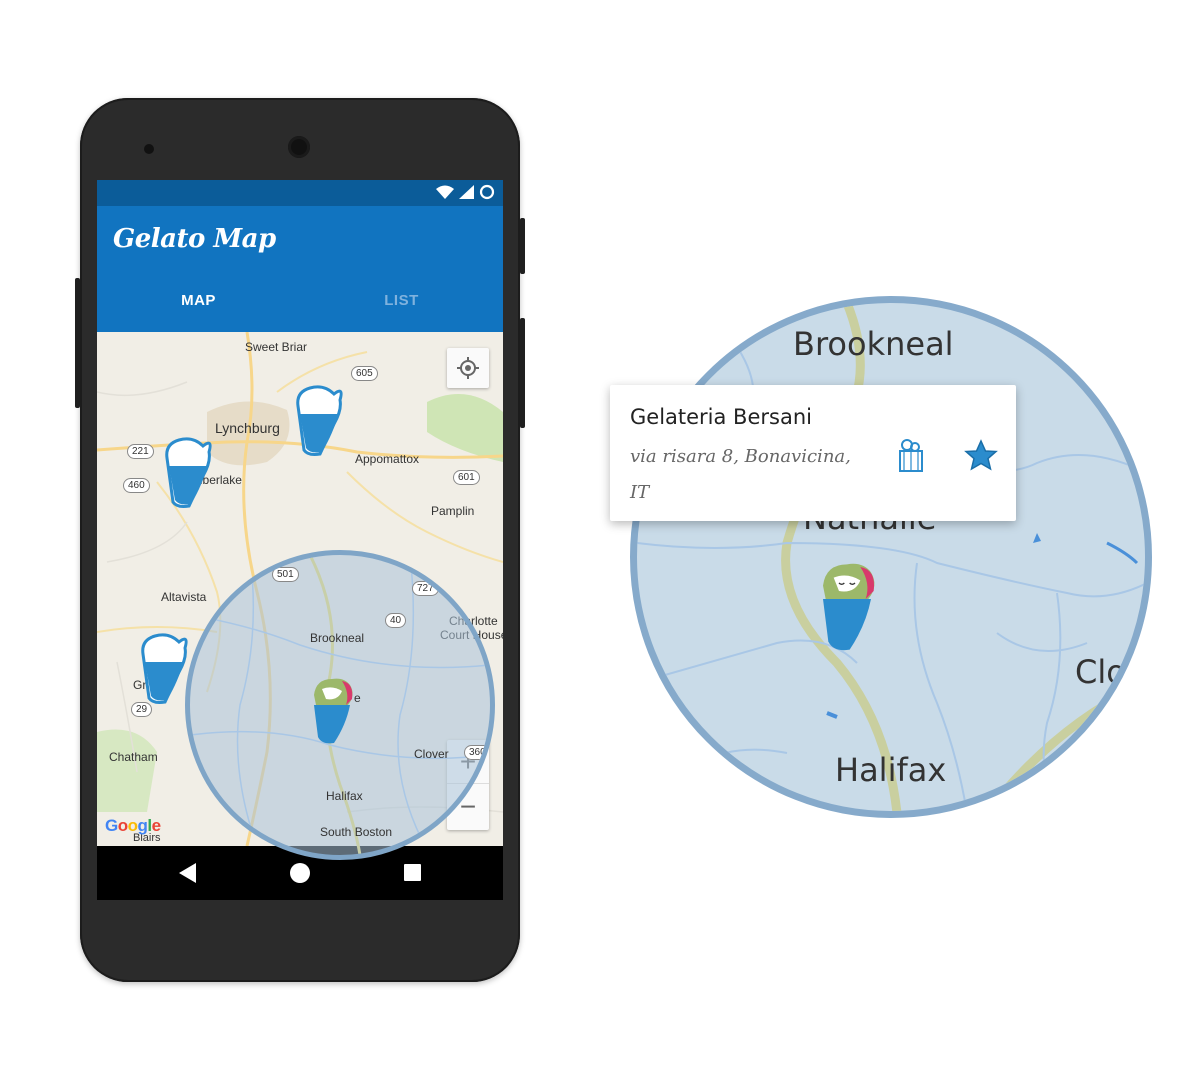  I want to click on route-shield-501: 501, so click(285, 574).